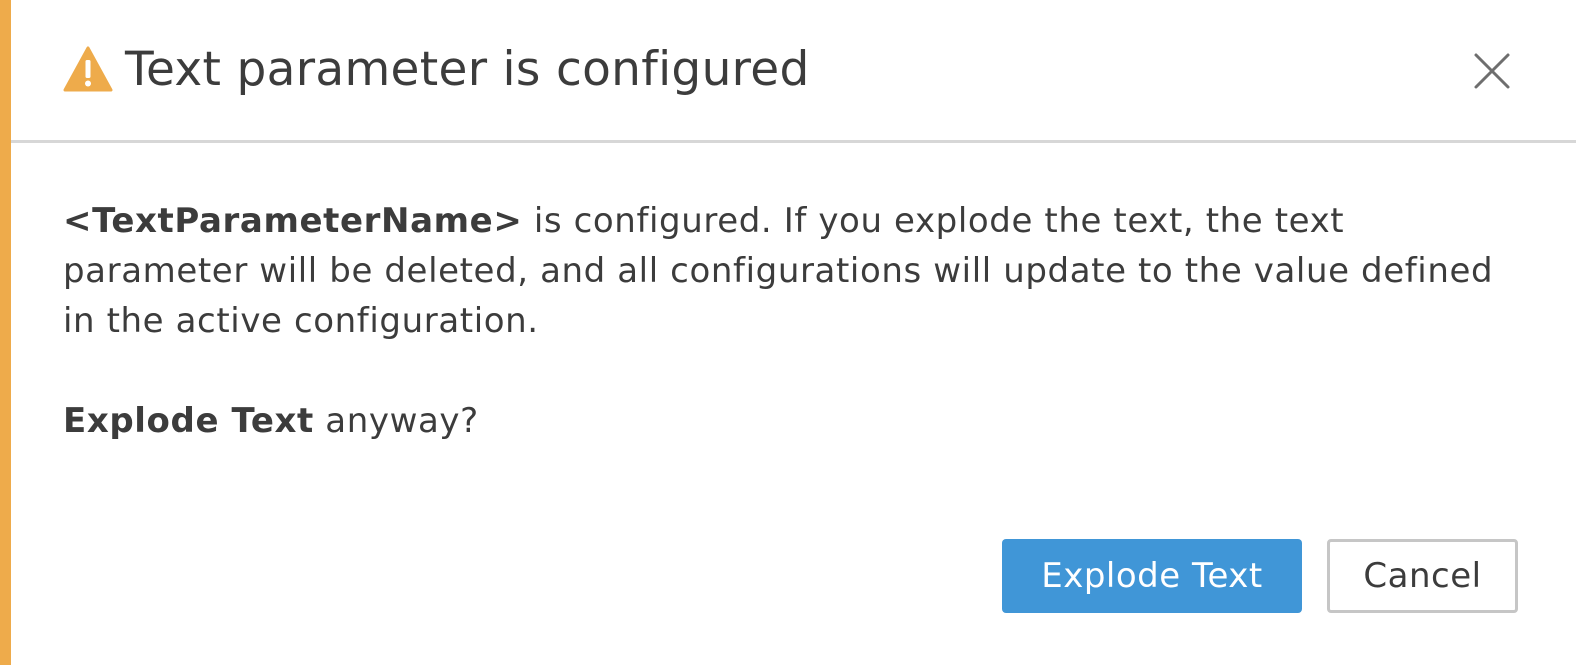 The height and width of the screenshot is (665, 1576). What do you see at coordinates (396, 421) in the screenshot?
I see `question-suffix: anyway?` at bounding box center [396, 421].